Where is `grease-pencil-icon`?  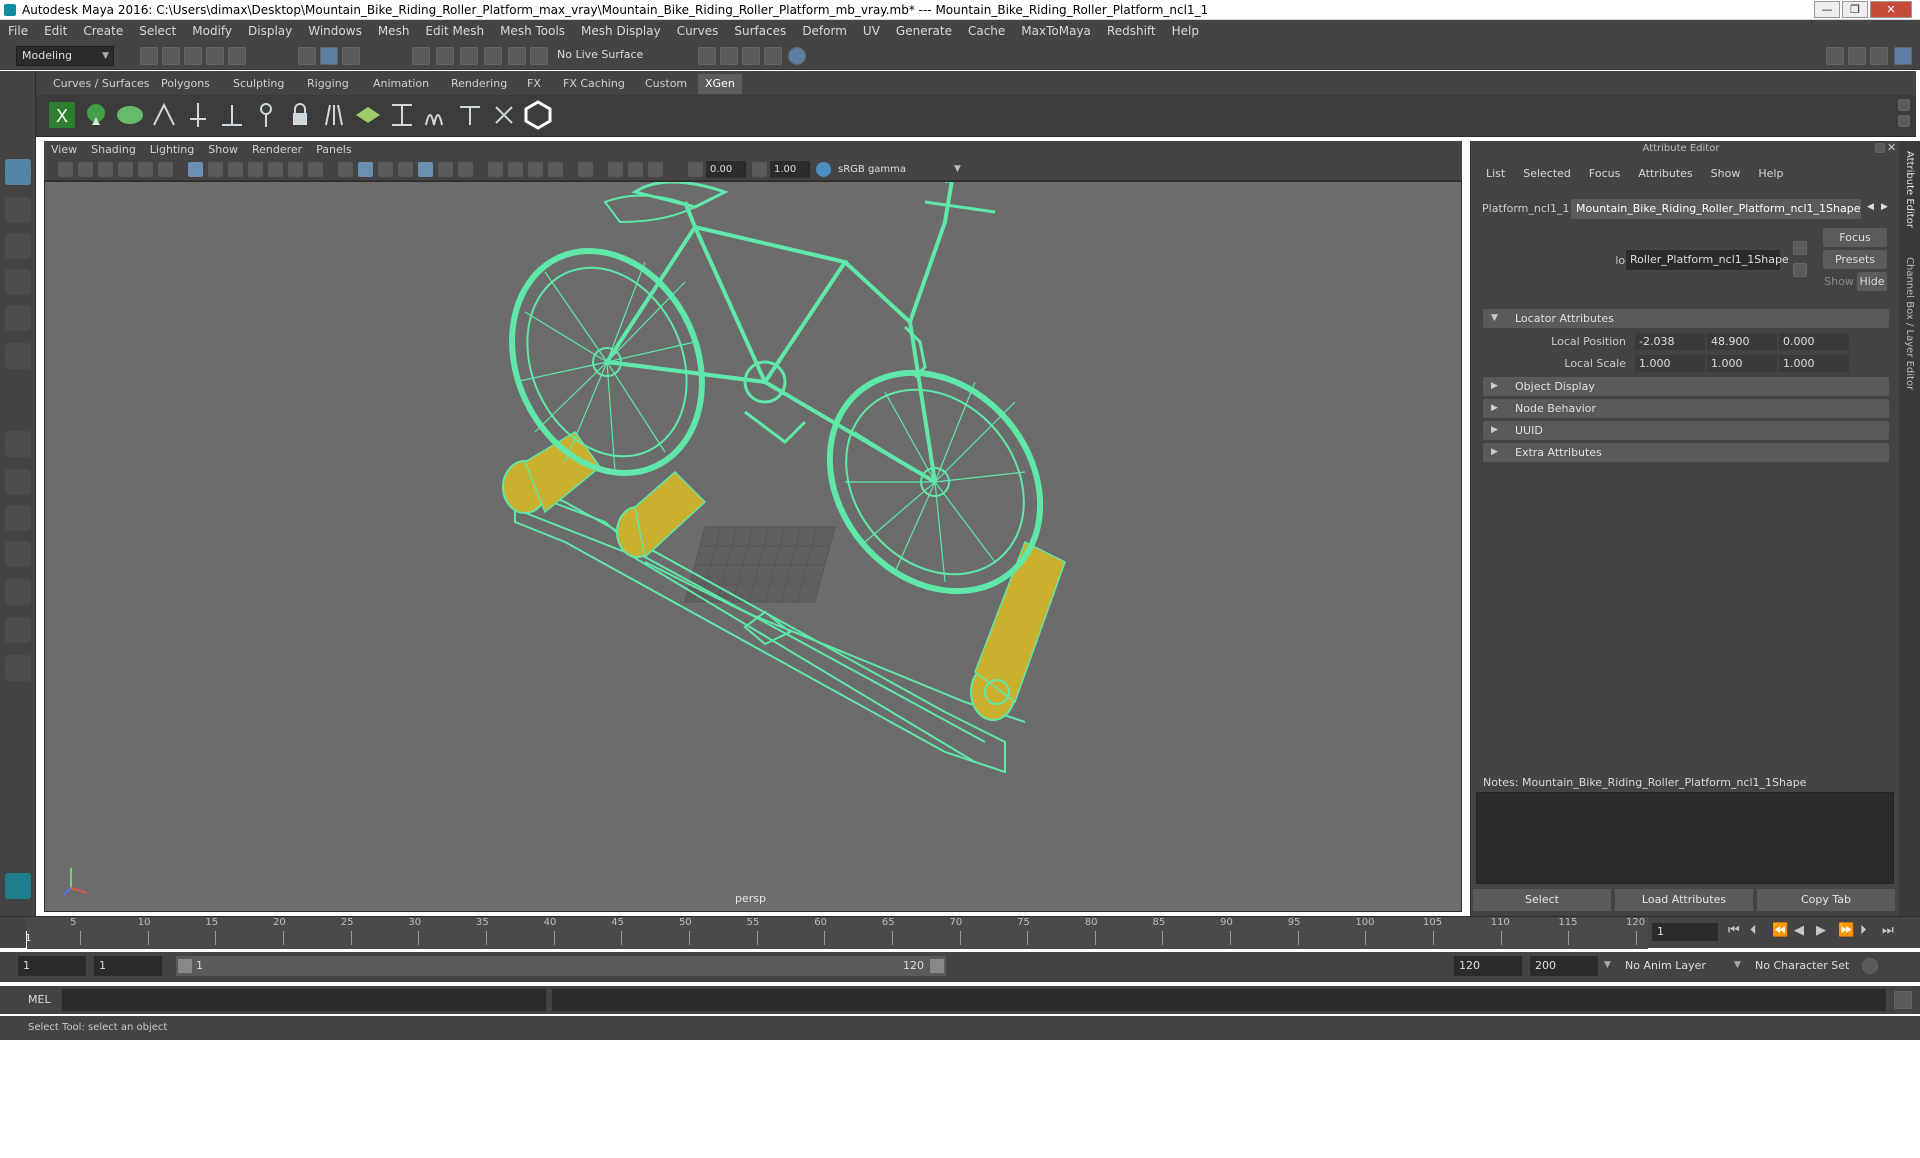
grease-pencil-icon is located at coordinates (165, 169).